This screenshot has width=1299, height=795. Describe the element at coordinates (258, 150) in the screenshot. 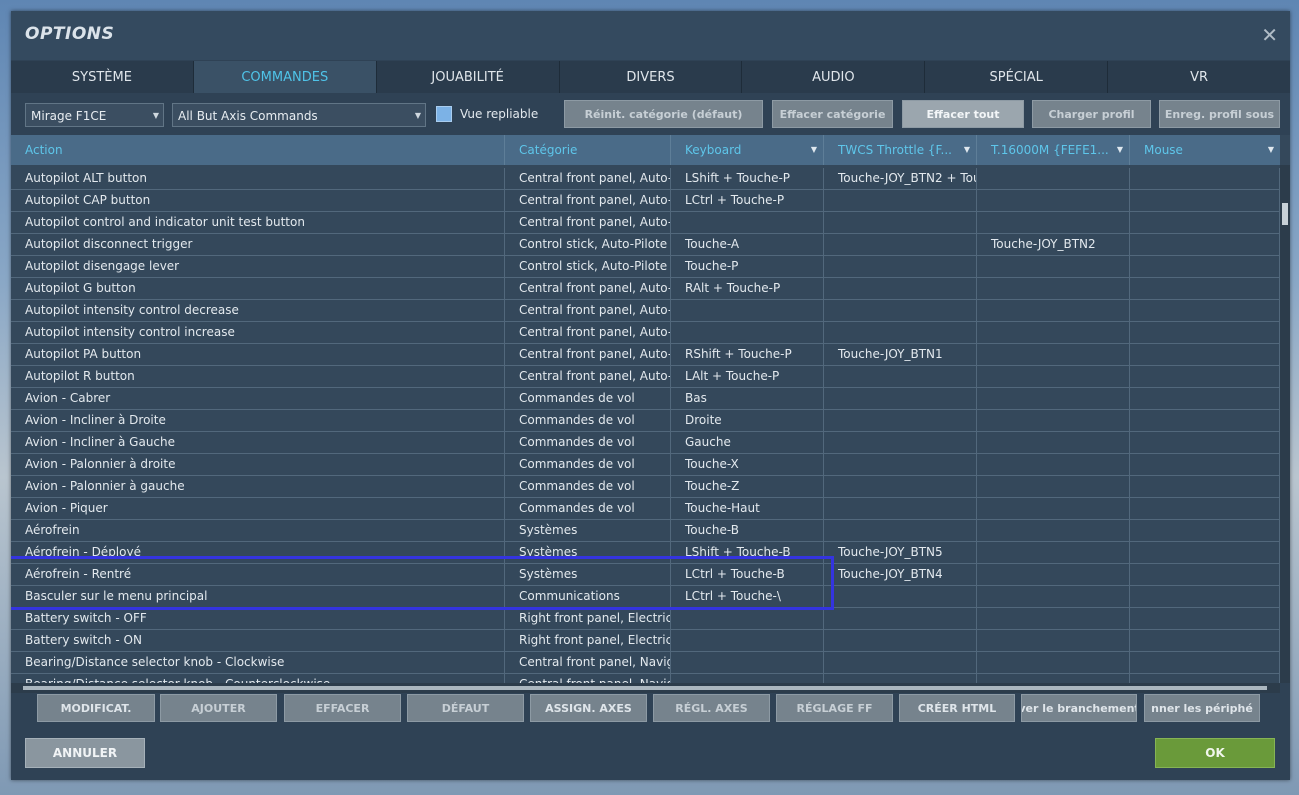

I see `column-header-action: Action` at that location.